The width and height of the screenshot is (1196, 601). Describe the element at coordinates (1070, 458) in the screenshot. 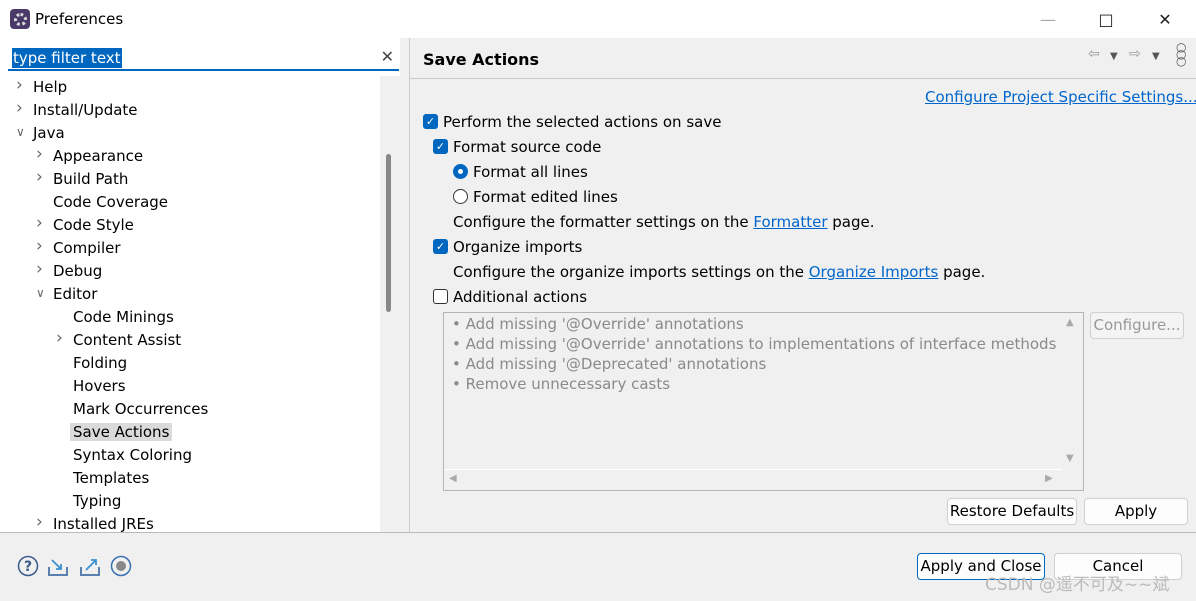

I see `scroll-down-icon: ▼` at that location.